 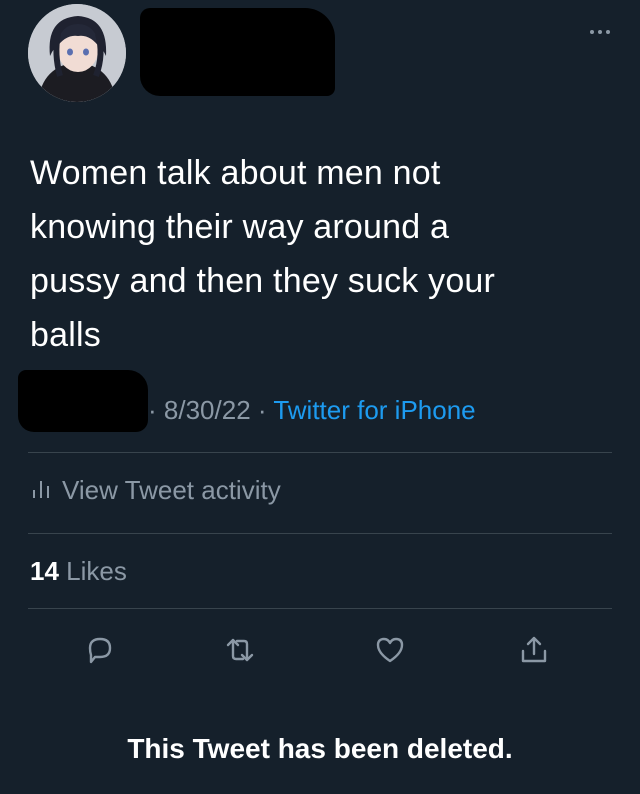 I want to click on bar-chart-icon, so click(x=41, y=490).